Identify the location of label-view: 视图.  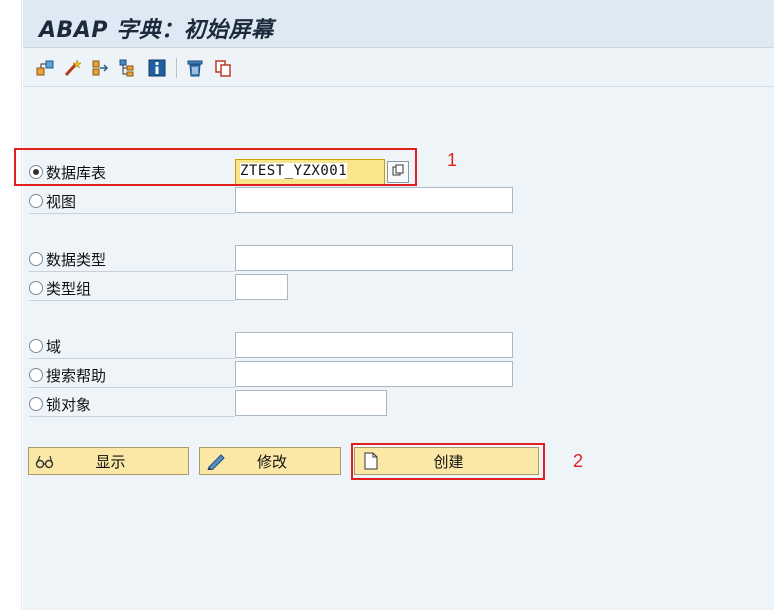
(61, 201).